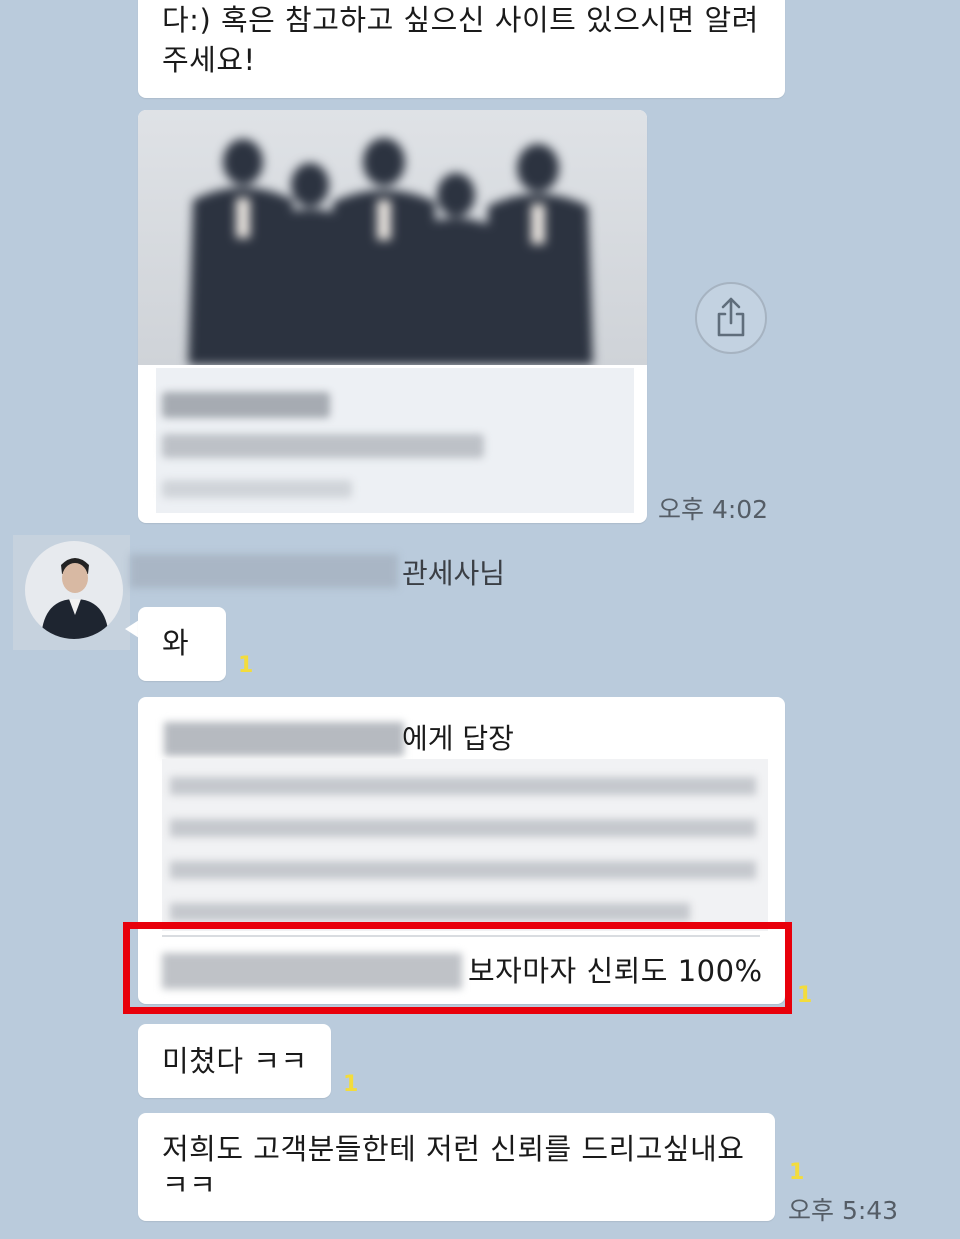 The image size is (960, 1239). I want to click on timestamp: 오후 4:02, so click(713, 509).